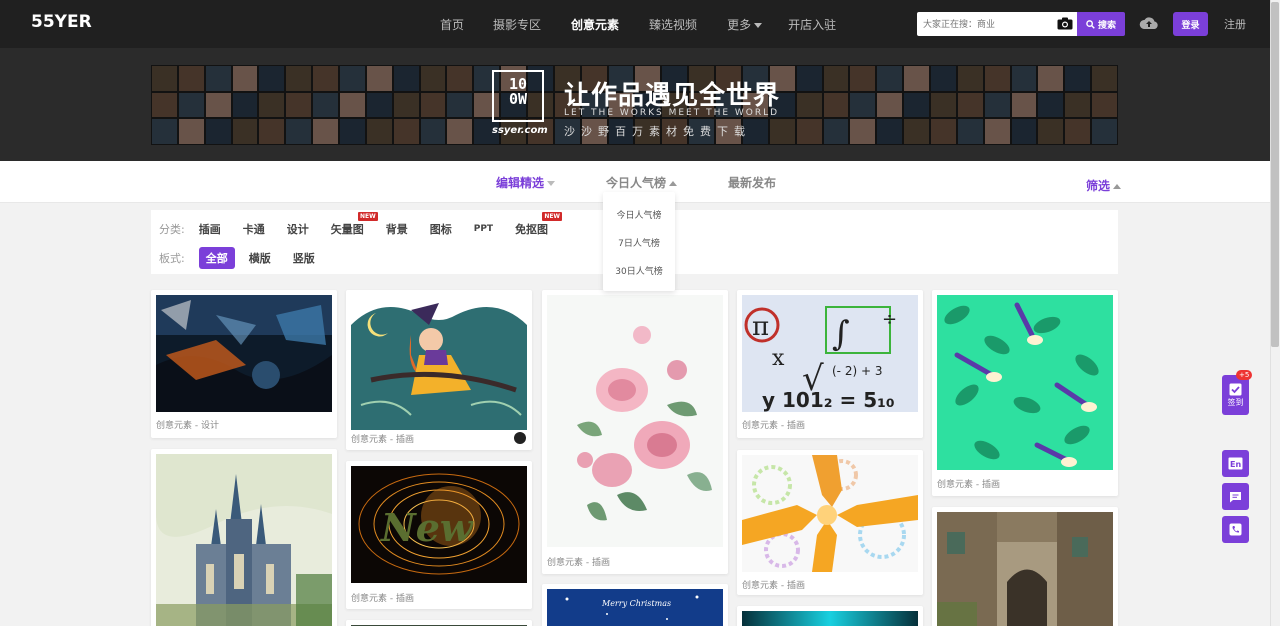  I want to click on category-design: 设计, so click(298, 229).